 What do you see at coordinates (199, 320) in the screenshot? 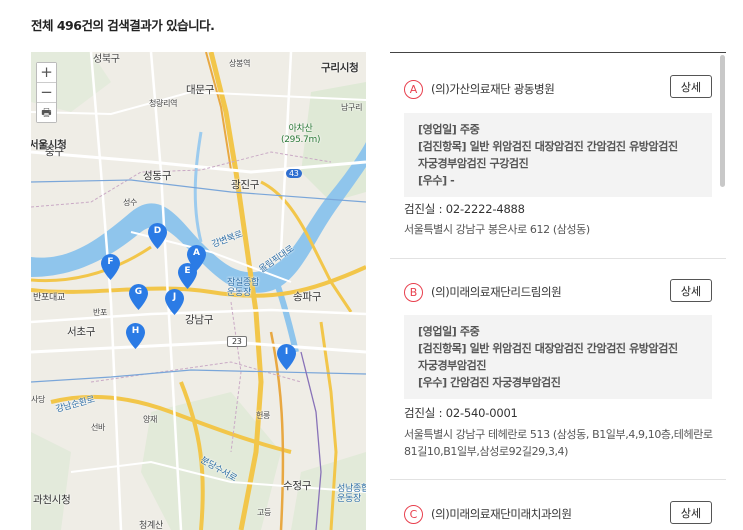
I see `map-label-gangnam: 강남구` at bounding box center [199, 320].